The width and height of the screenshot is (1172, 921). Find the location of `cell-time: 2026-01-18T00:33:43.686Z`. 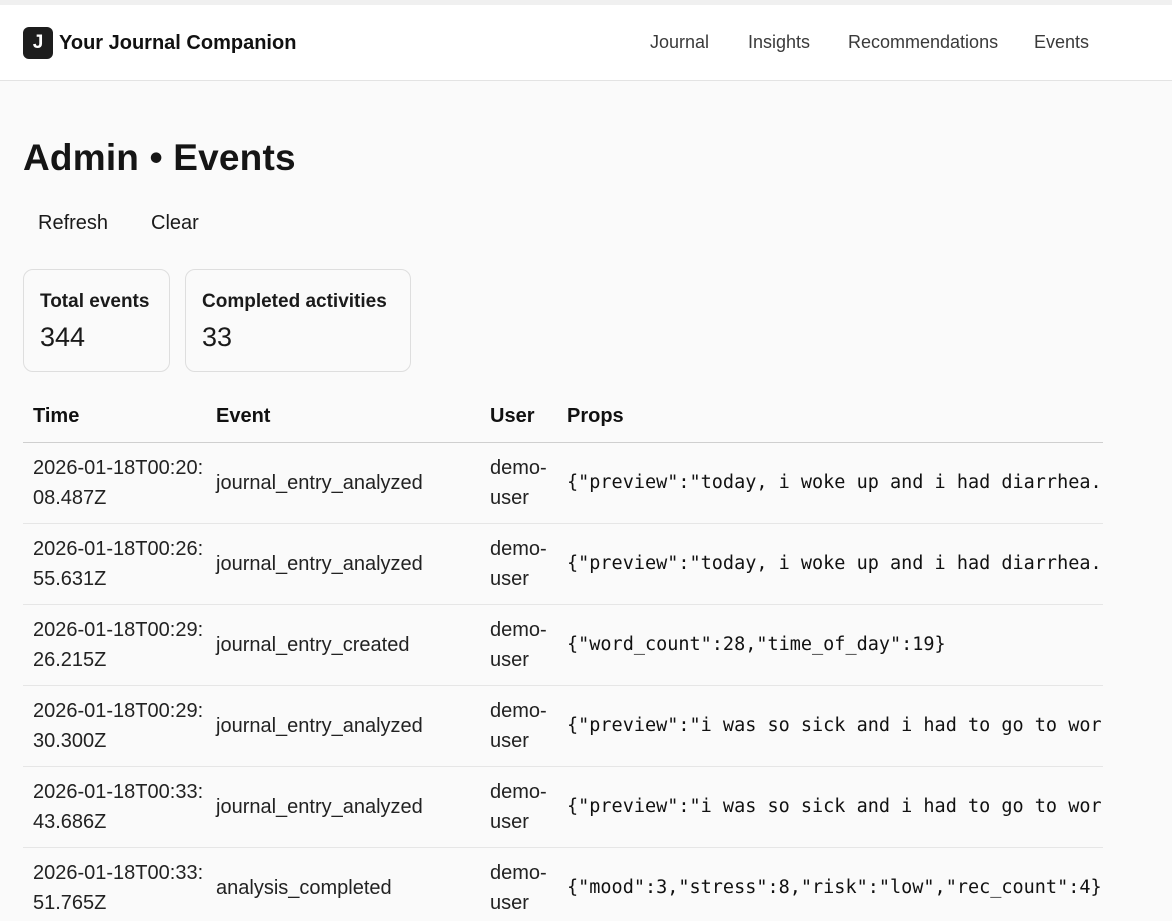

cell-time: 2026-01-18T00:33:43.686Z is located at coordinates (114, 807).